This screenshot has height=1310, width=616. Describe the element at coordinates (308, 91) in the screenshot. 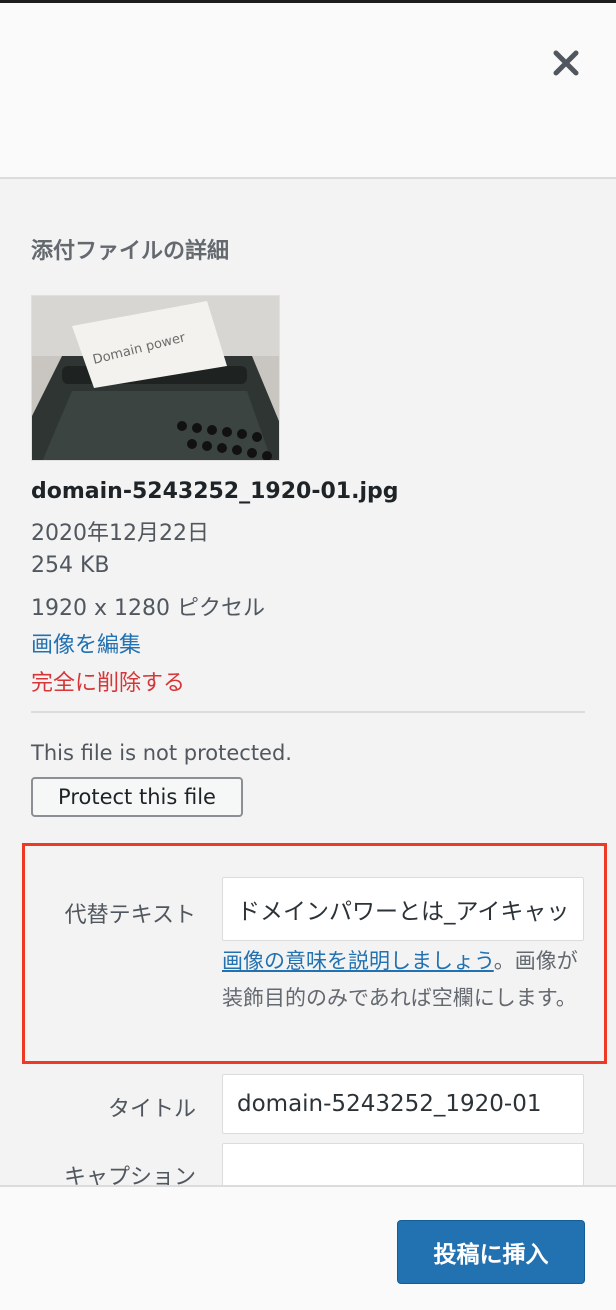

I see `modal-header` at that location.